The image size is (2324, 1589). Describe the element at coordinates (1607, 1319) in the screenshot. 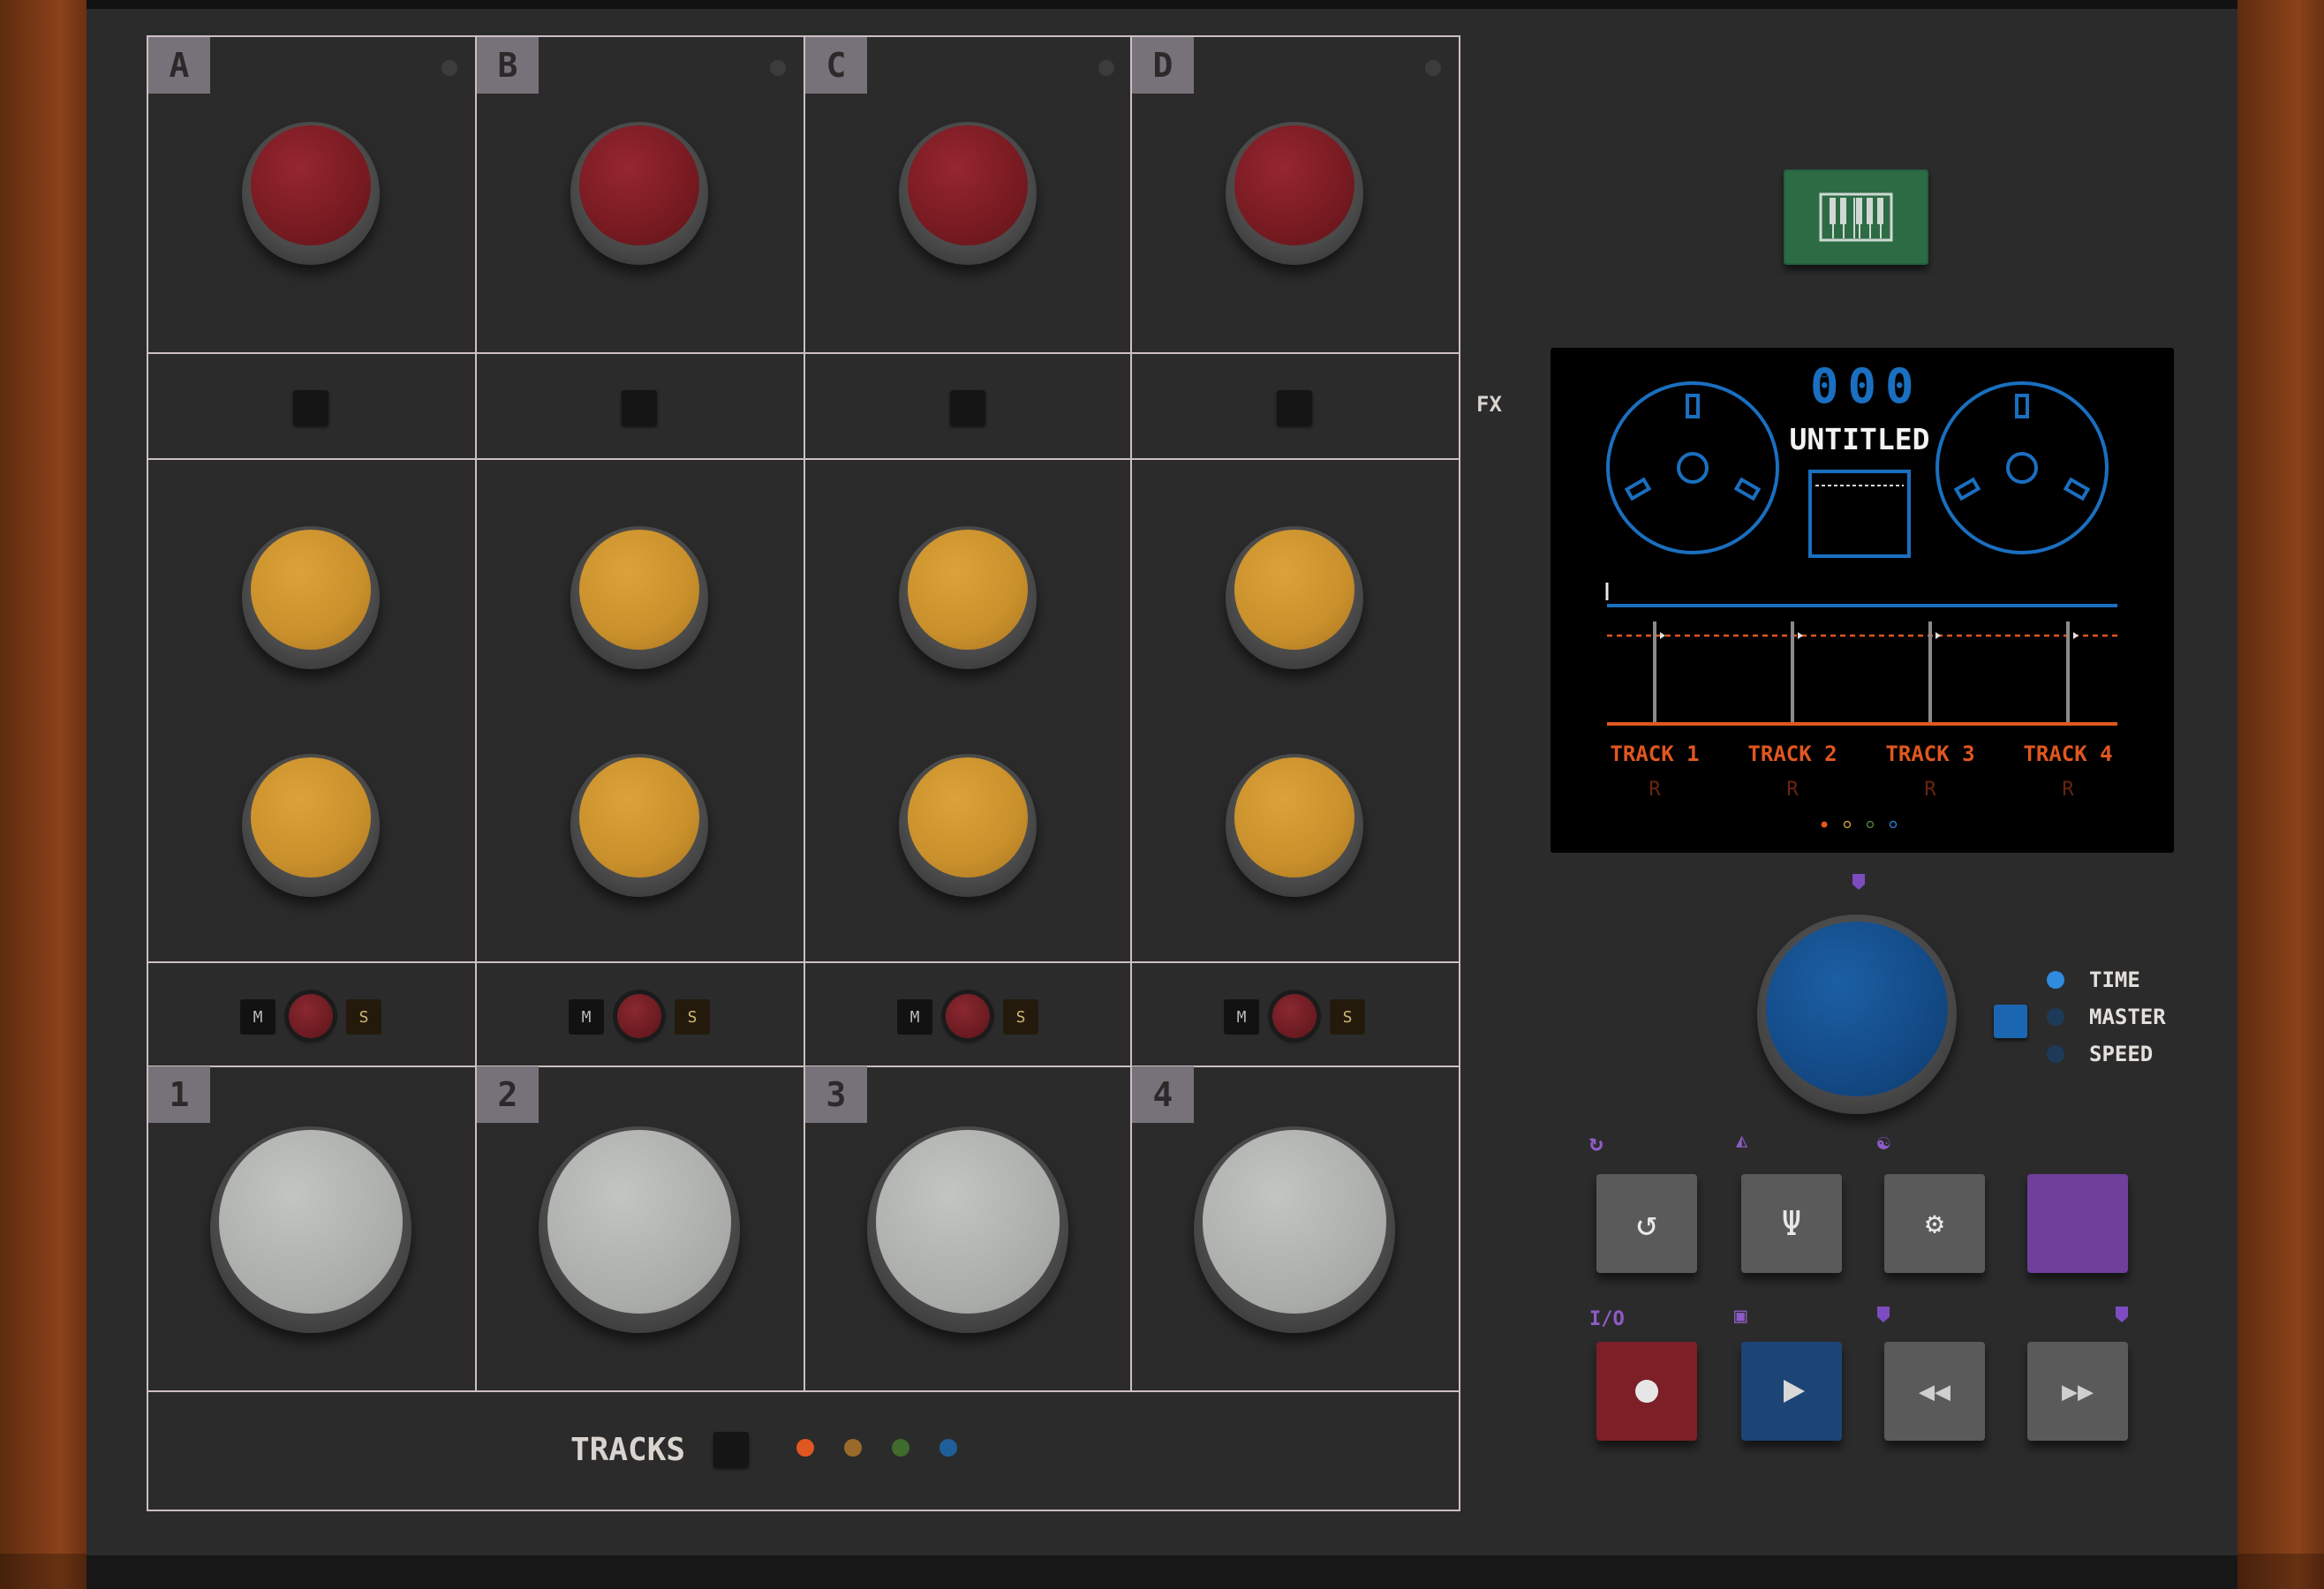

I see `io-label: I/O` at that location.